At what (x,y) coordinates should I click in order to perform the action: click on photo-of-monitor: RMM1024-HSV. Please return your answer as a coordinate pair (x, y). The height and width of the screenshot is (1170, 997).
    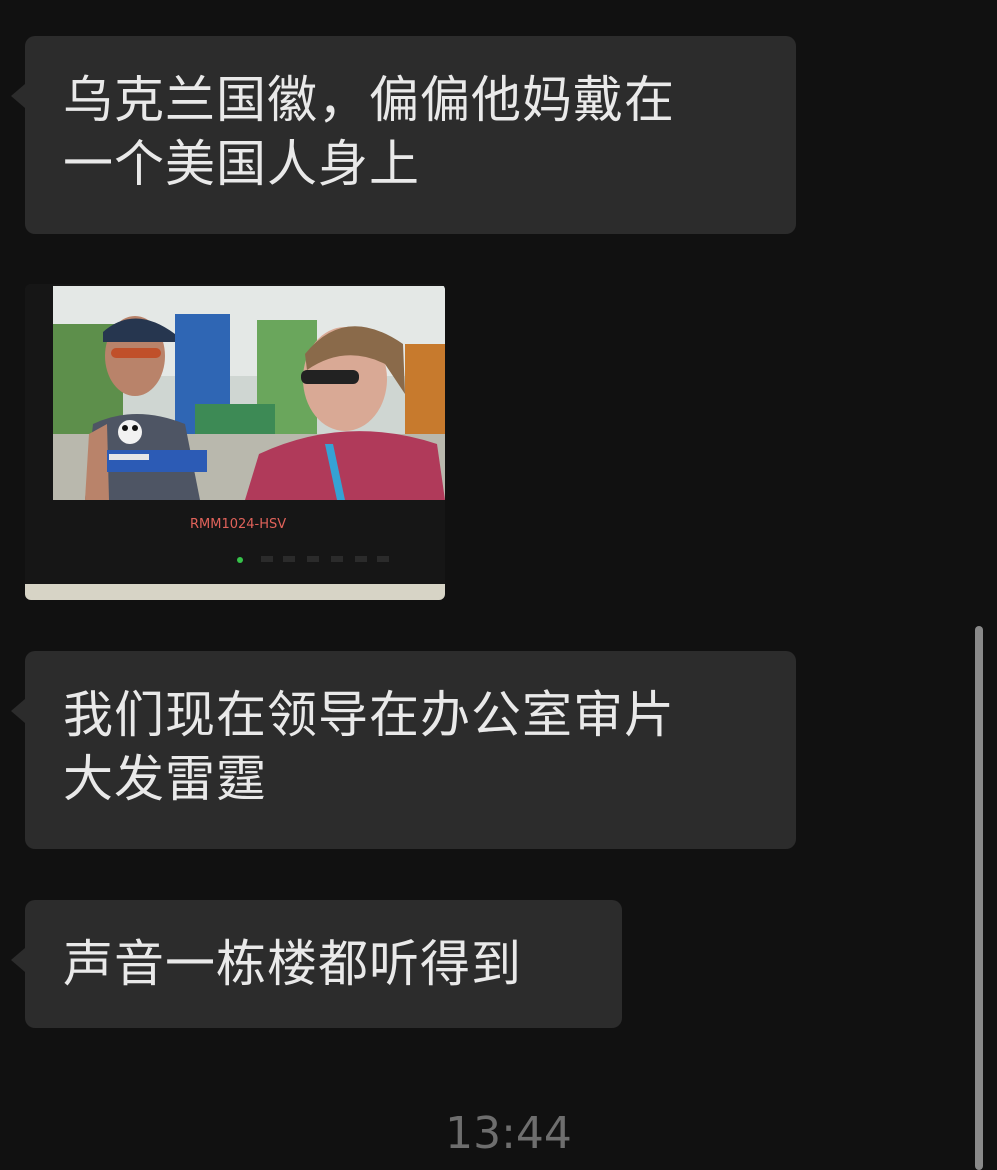
    Looking at the image, I should click on (235, 442).